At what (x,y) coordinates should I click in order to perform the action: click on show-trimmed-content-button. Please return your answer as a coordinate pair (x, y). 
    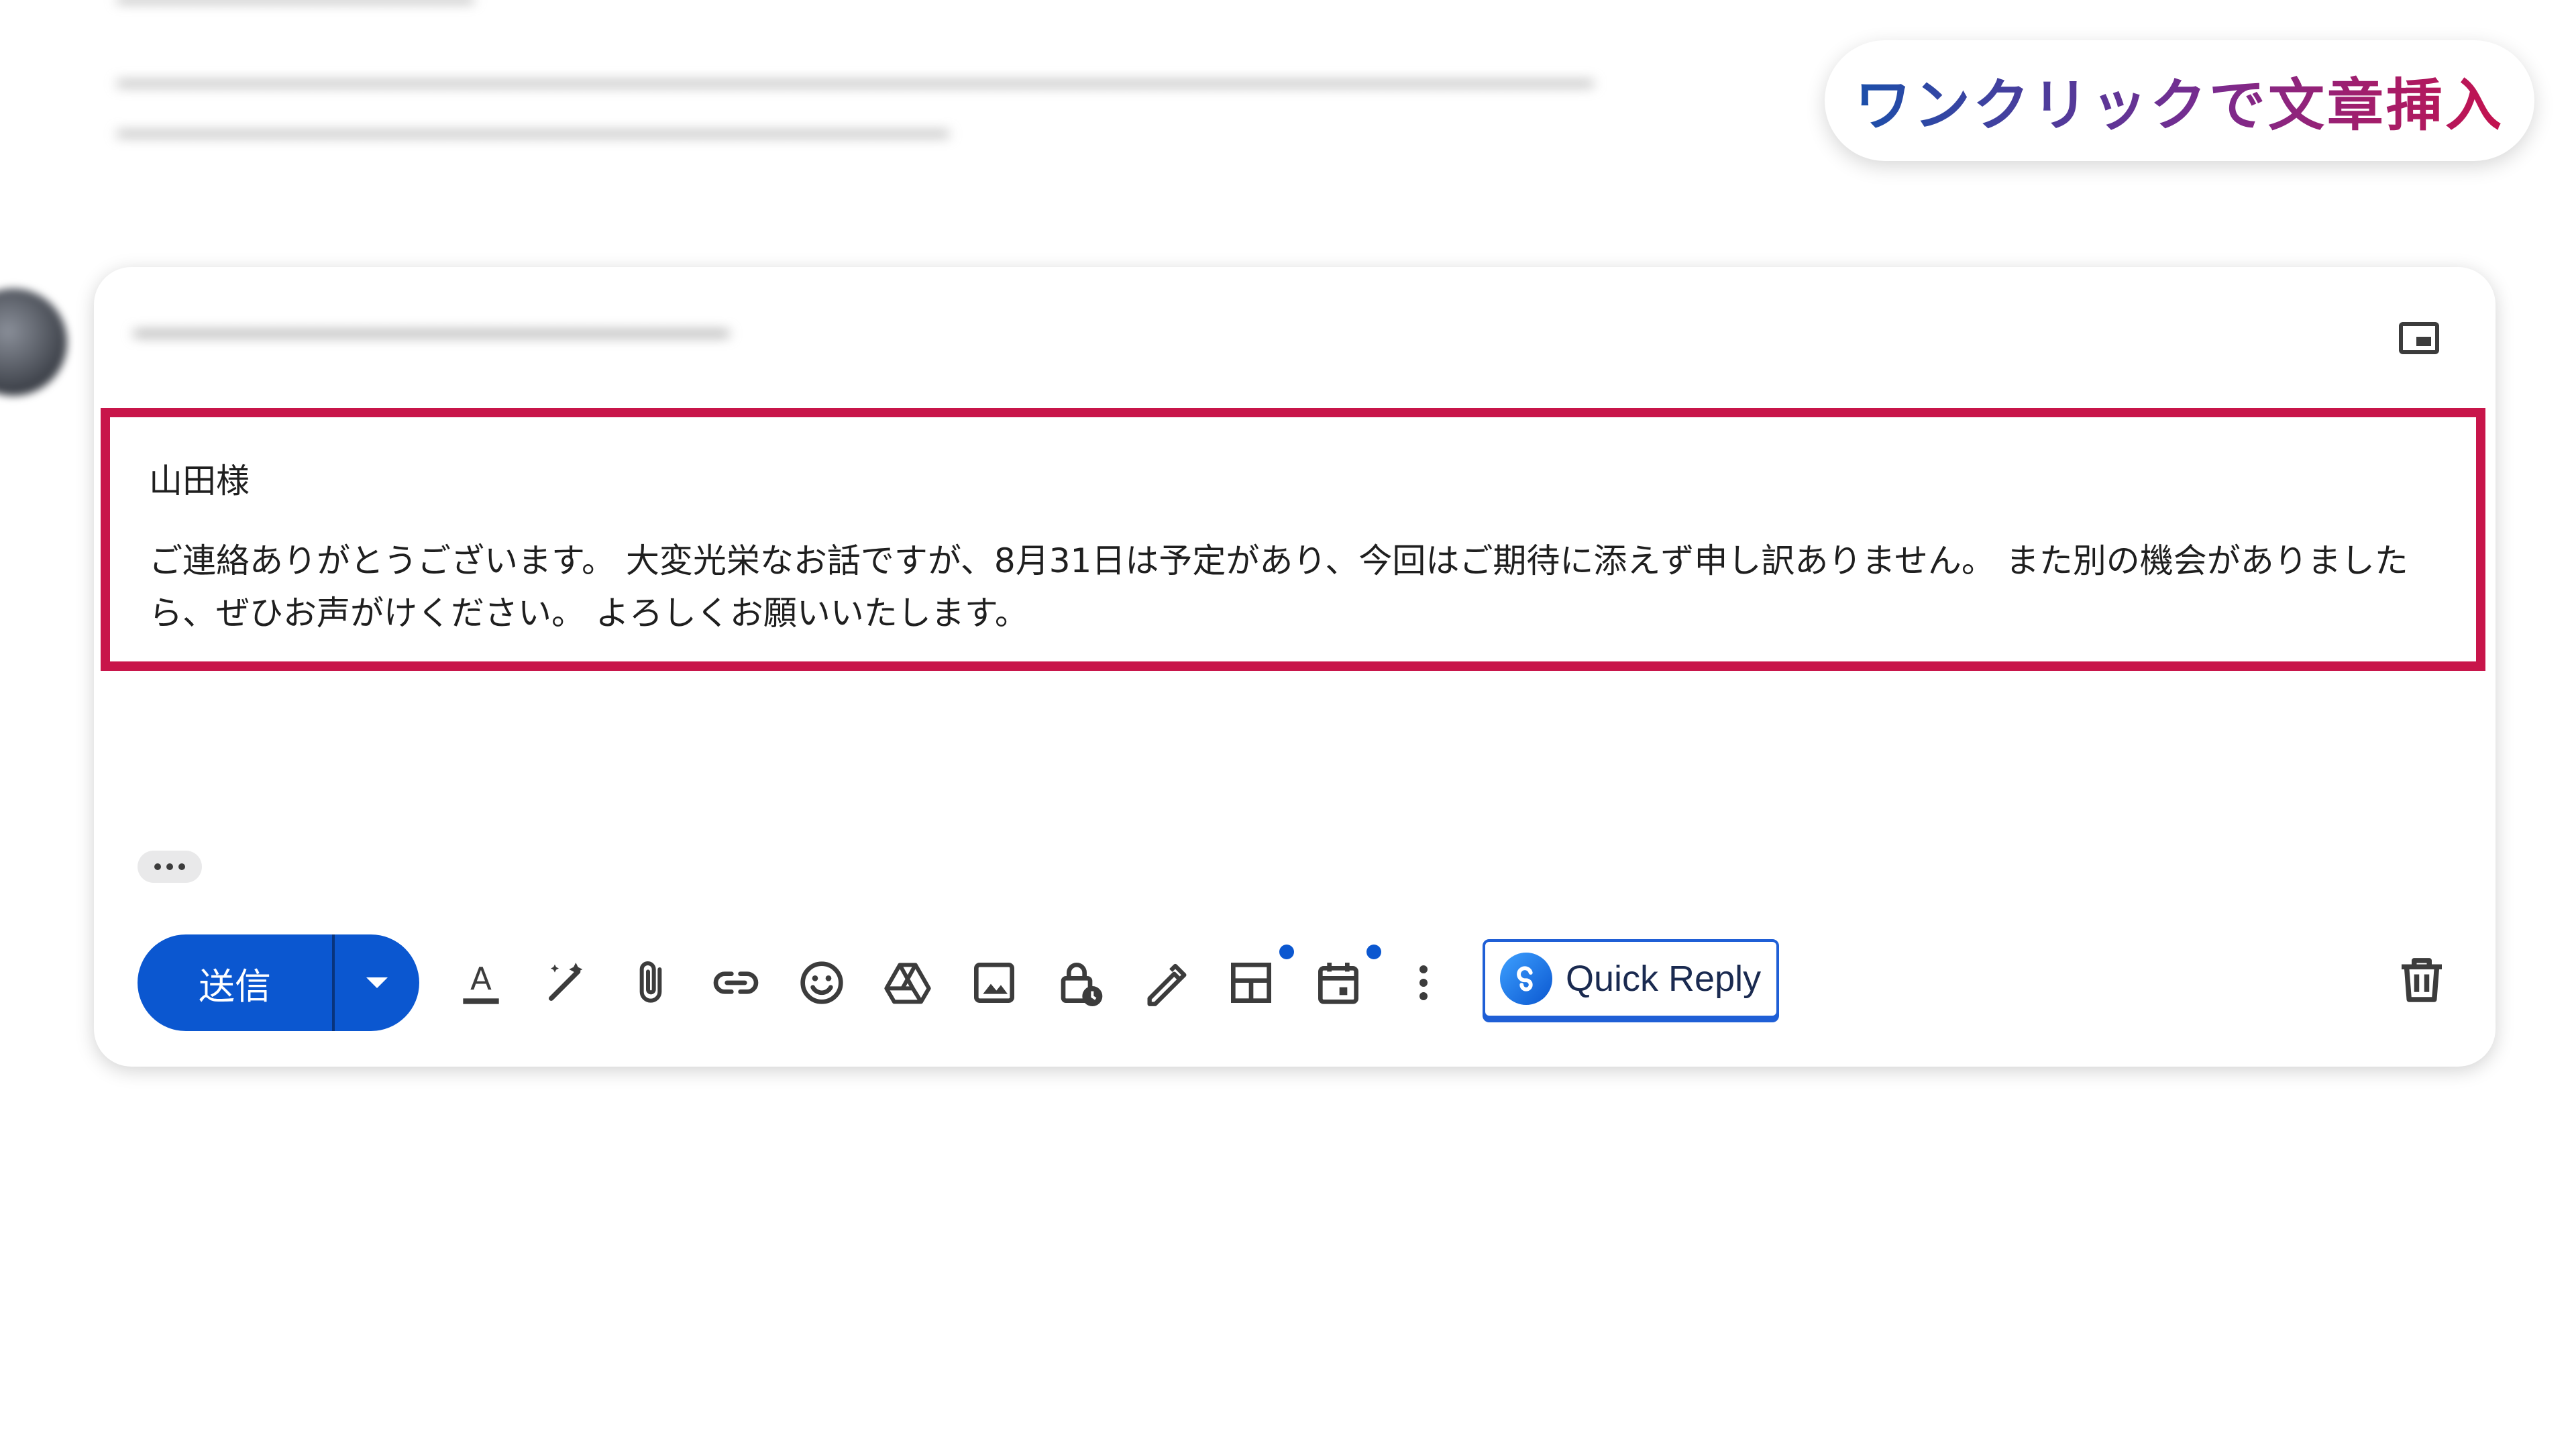
    Looking at the image, I should click on (170, 867).